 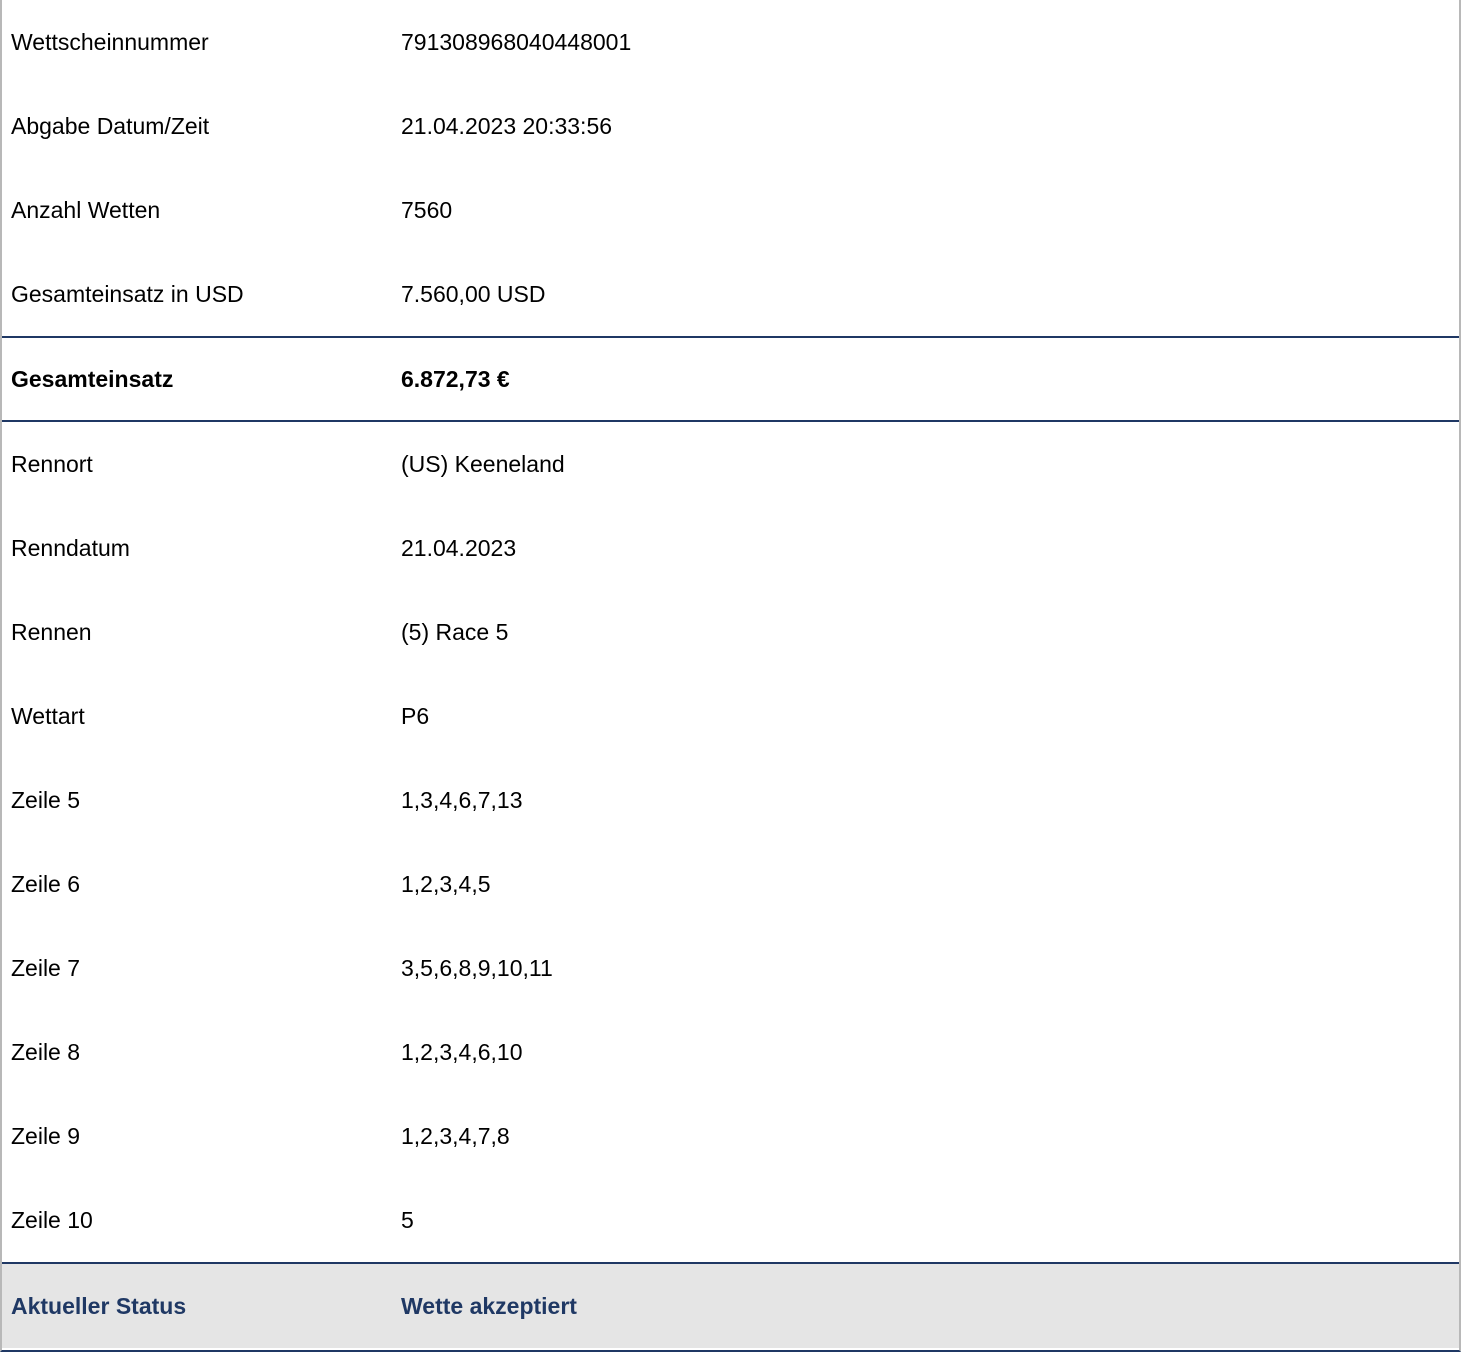 What do you see at coordinates (99, 1305) in the screenshot?
I see `current-status-label: Aktueller Status` at bounding box center [99, 1305].